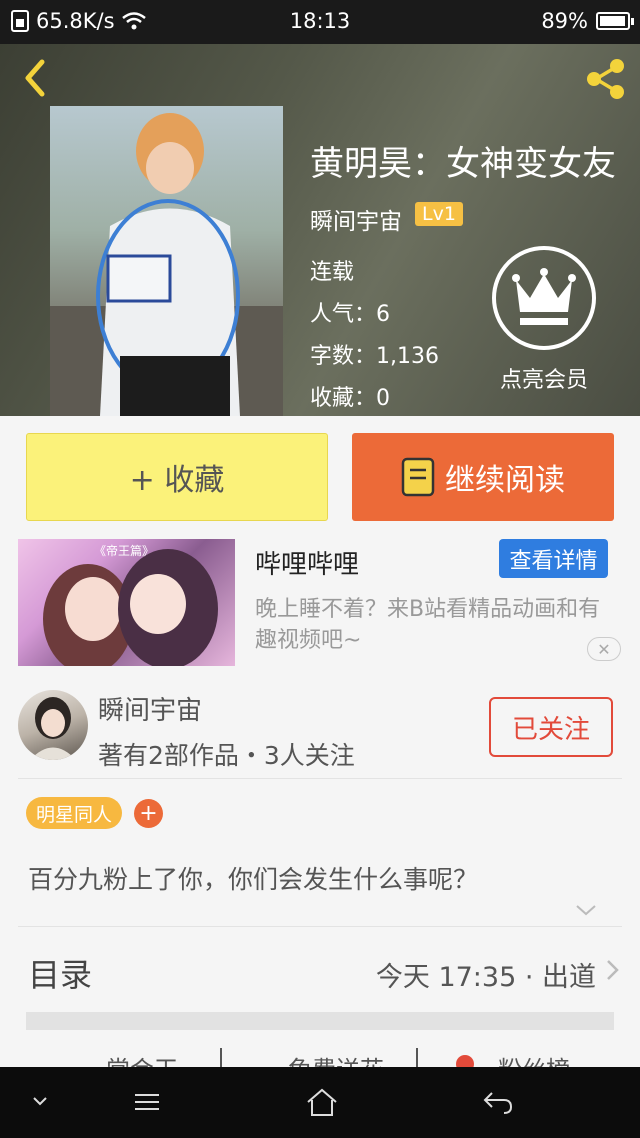 The height and width of the screenshot is (1138, 640). I want to click on close-icon: ✕, so click(604, 649).